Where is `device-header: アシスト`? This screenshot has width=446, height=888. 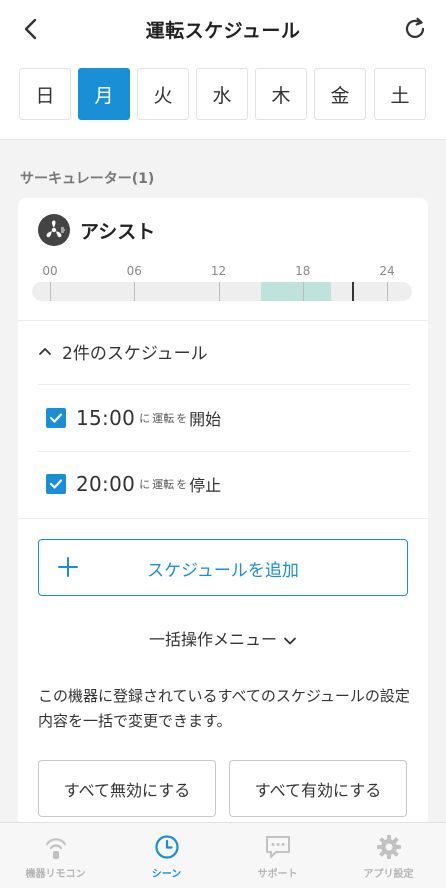 device-header: アシスト is located at coordinates (96, 230).